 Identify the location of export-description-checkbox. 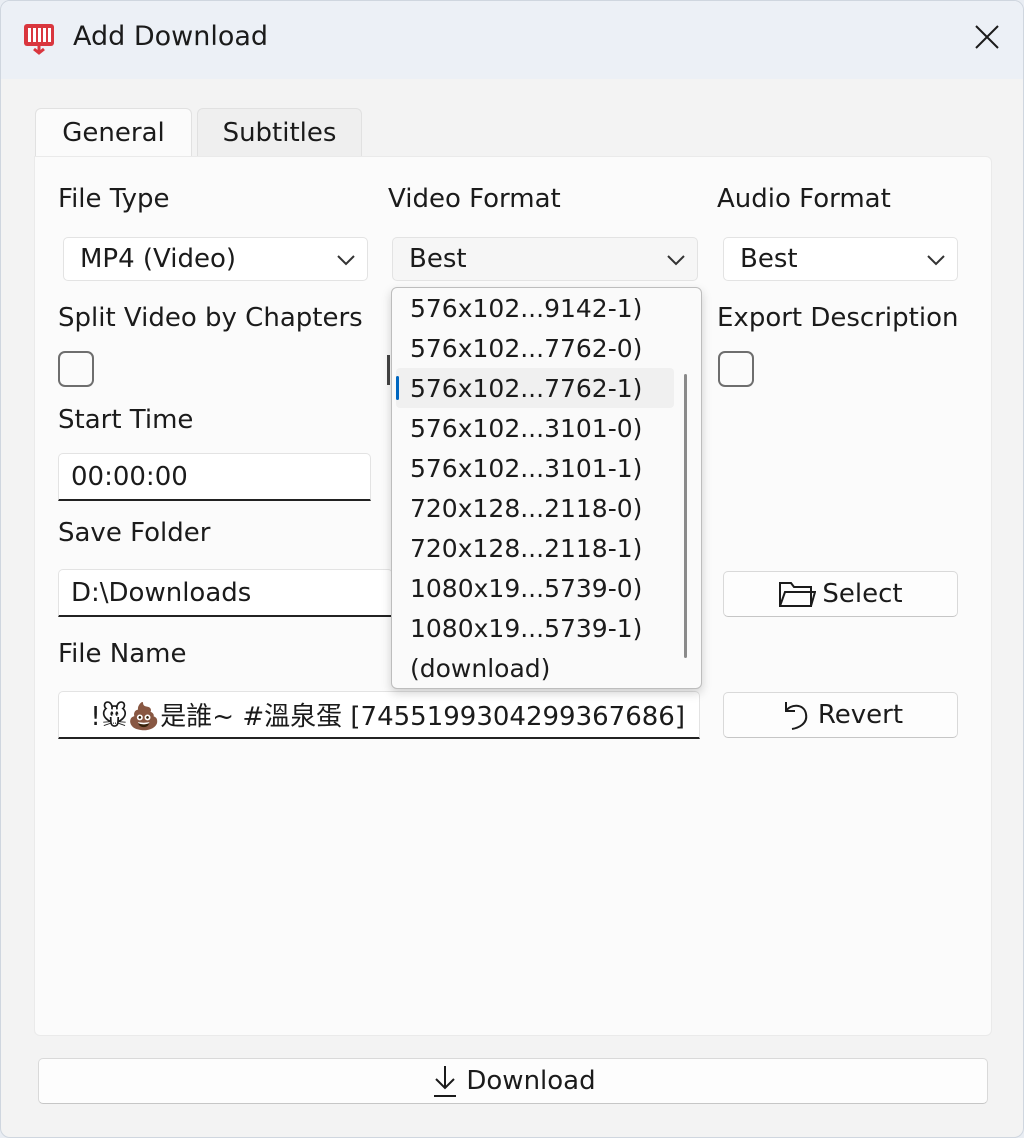
(736, 369).